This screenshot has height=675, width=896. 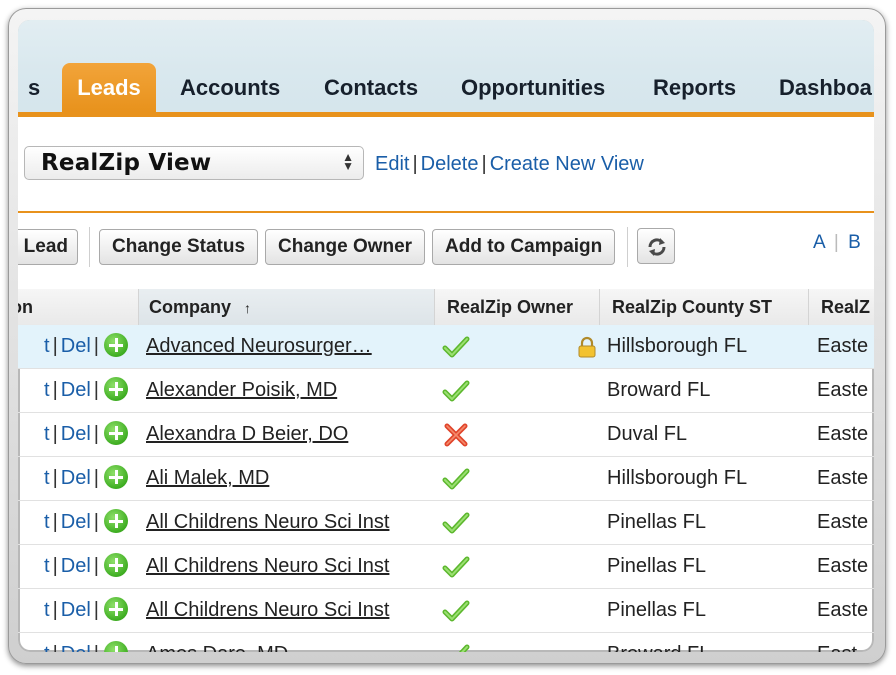 What do you see at coordinates (207, 478) in the screenshot?
I see `company-link: Ali Malek, MD` at bounding box center [207, 478].